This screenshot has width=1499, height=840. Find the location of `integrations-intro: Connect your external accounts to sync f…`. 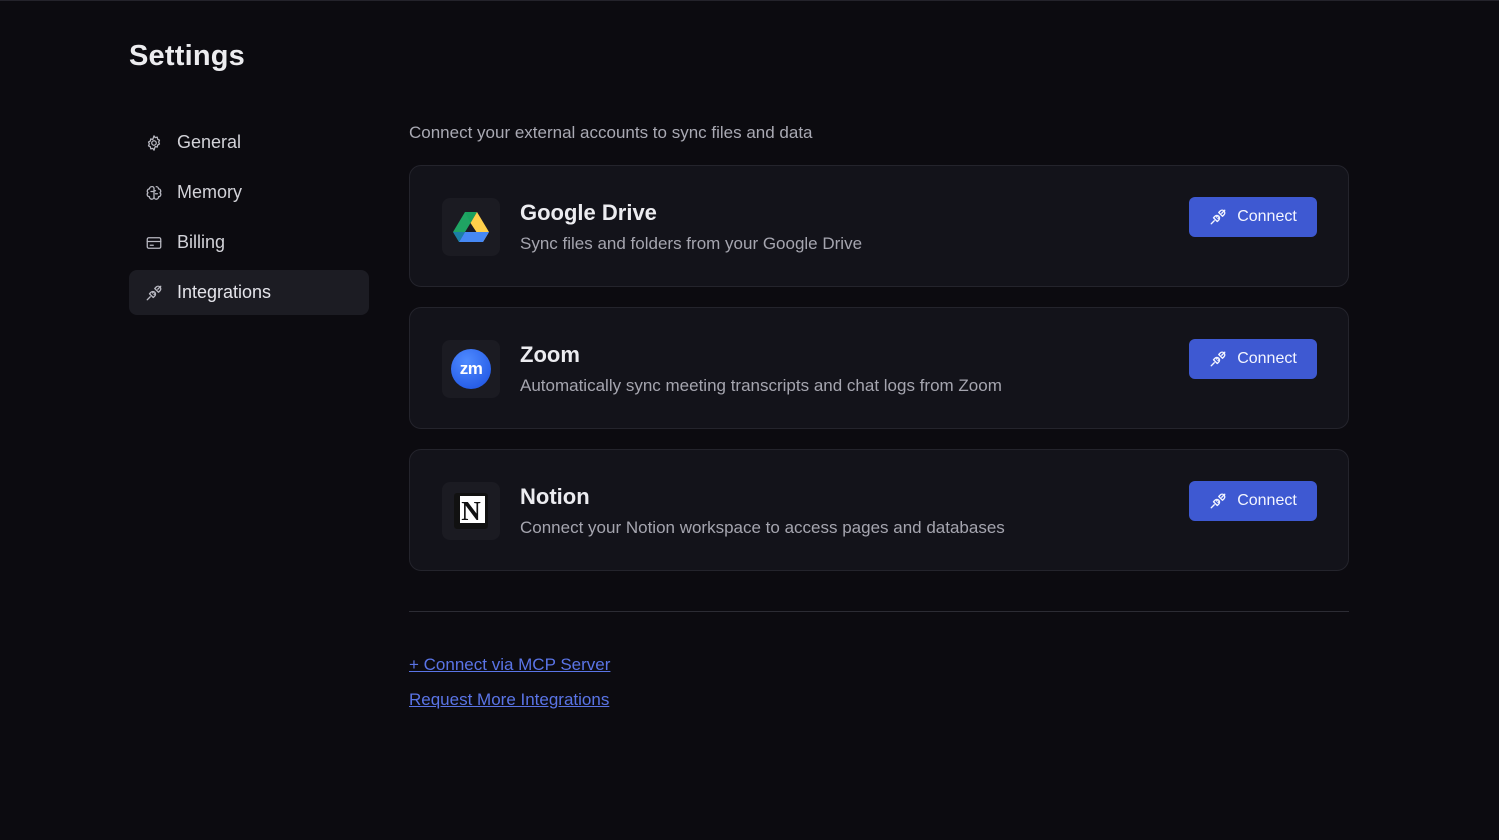

integrations-intro: Connect your external accounts to sync f… is located at coordinates (611, 132).